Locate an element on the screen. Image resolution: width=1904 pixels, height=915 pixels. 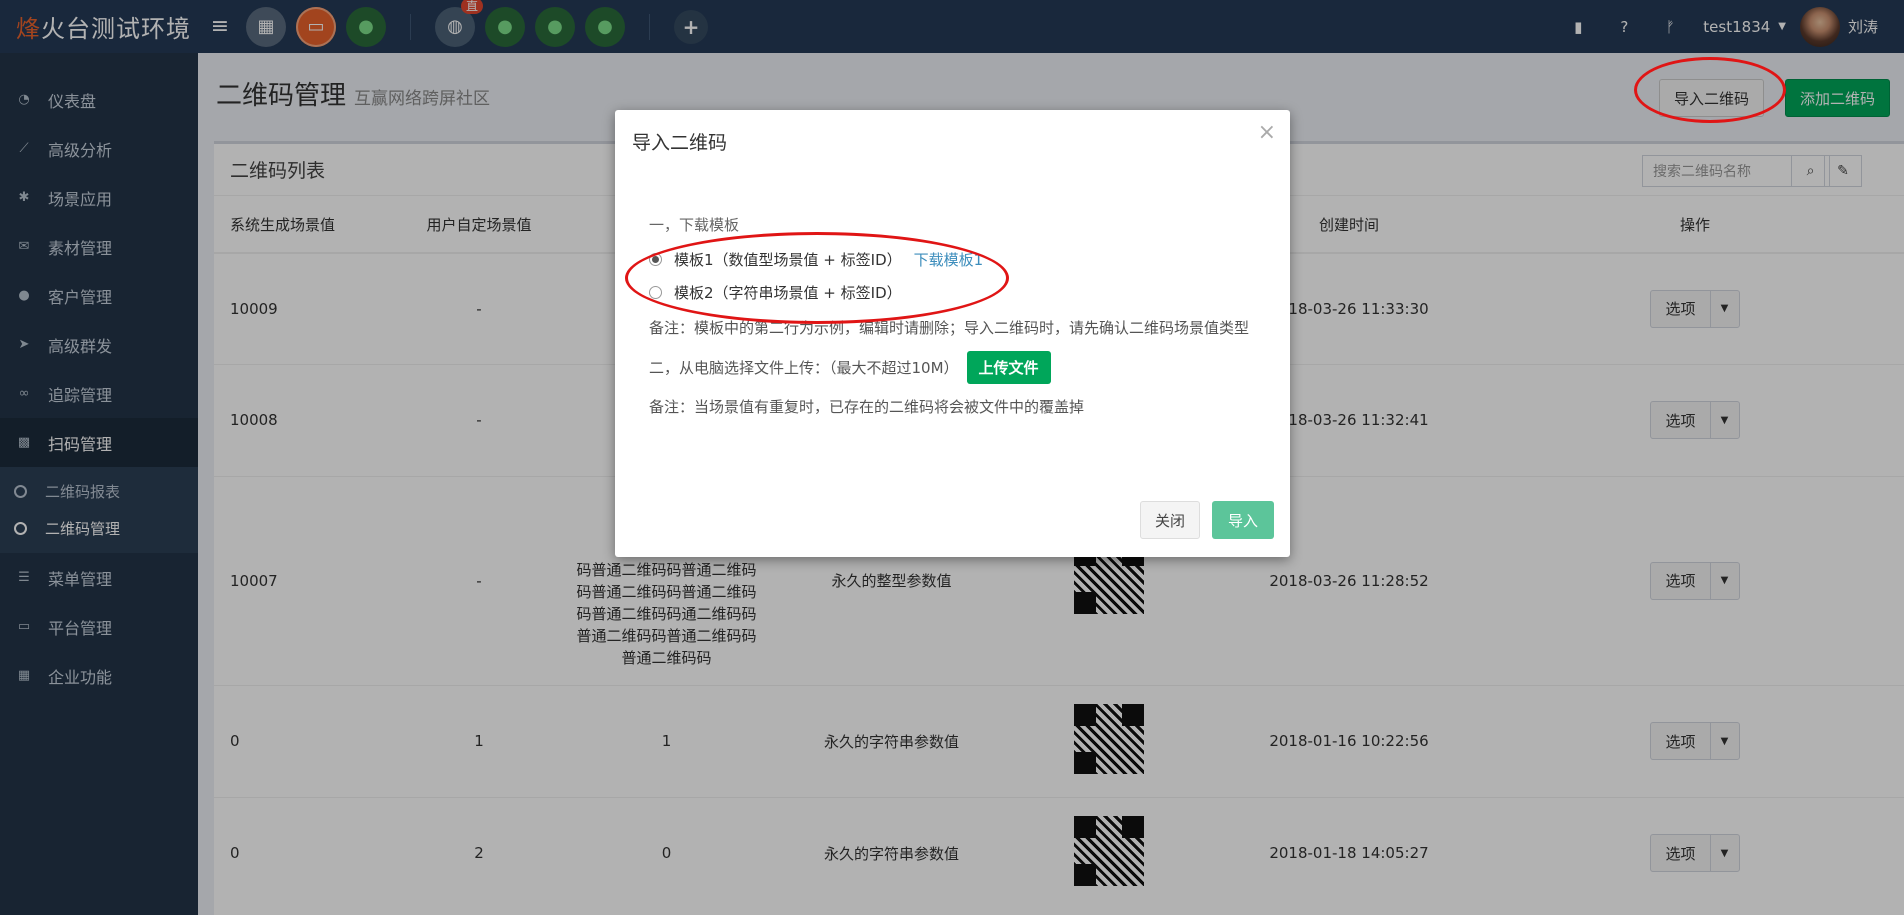
close-icon: × is located at coordinates (1267, 132).